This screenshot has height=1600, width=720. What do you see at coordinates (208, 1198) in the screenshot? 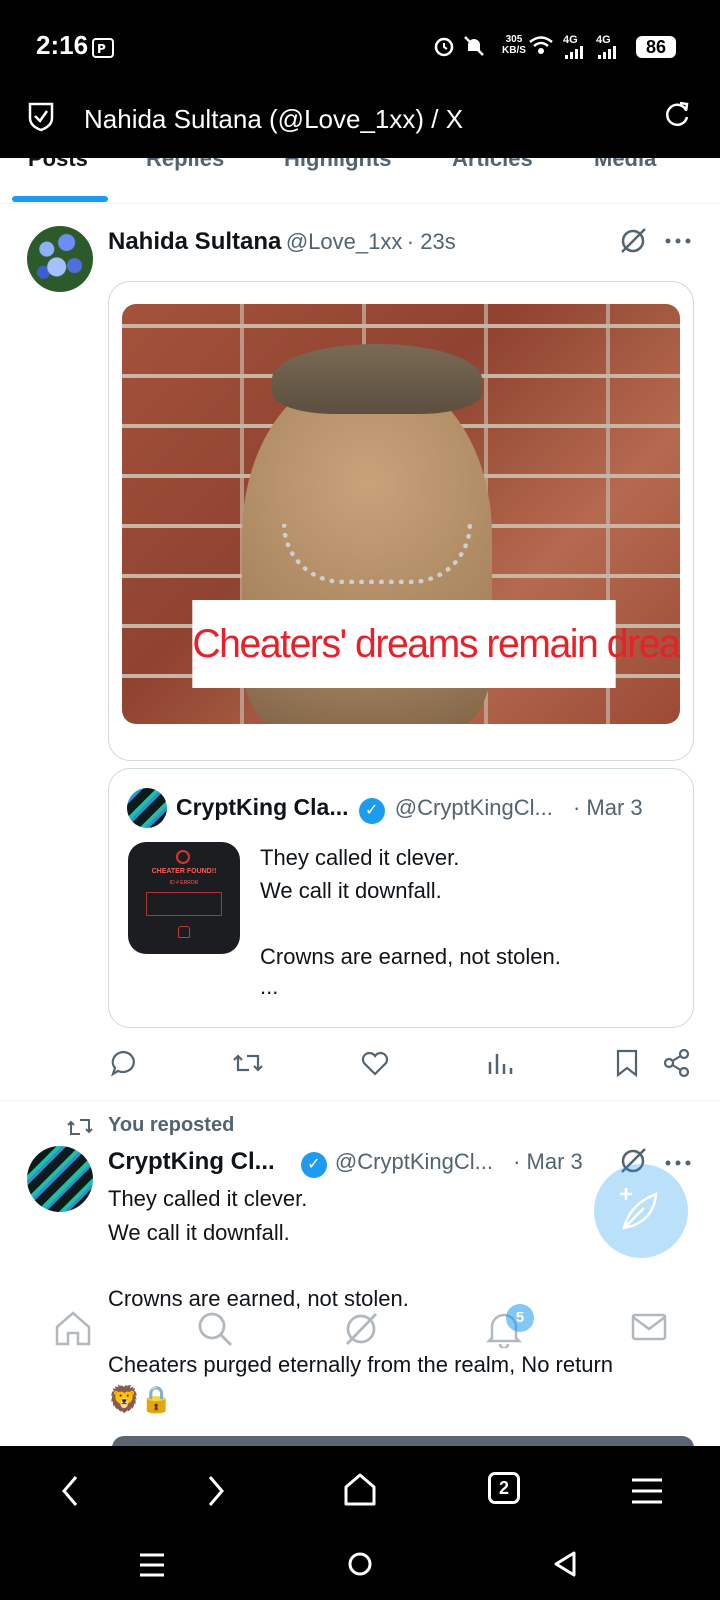
I see `post-line-1: They called it clever.` at bounding box center [208, 1198].